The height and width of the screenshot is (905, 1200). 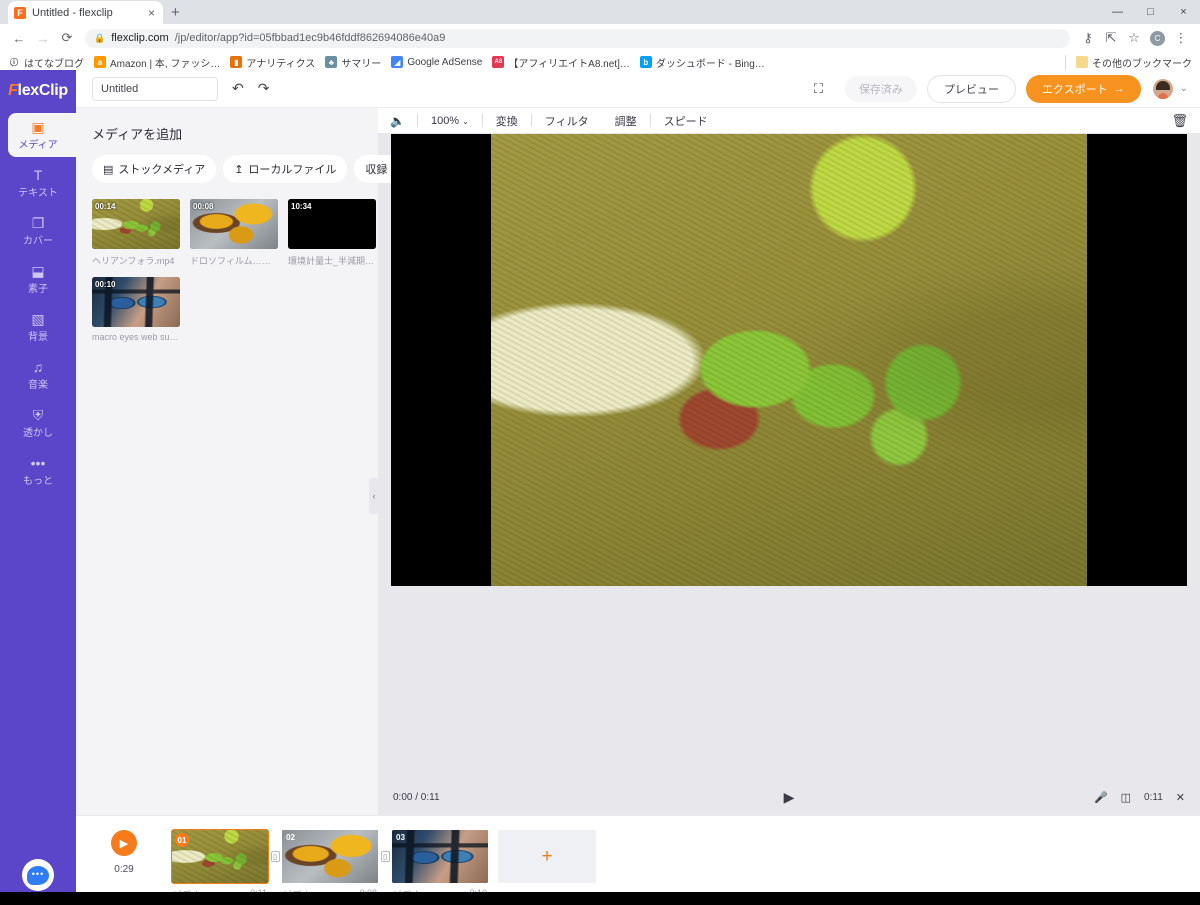 I want to click on local-file-button: ↥ ローカルファイル, so click(x=285, y=169).